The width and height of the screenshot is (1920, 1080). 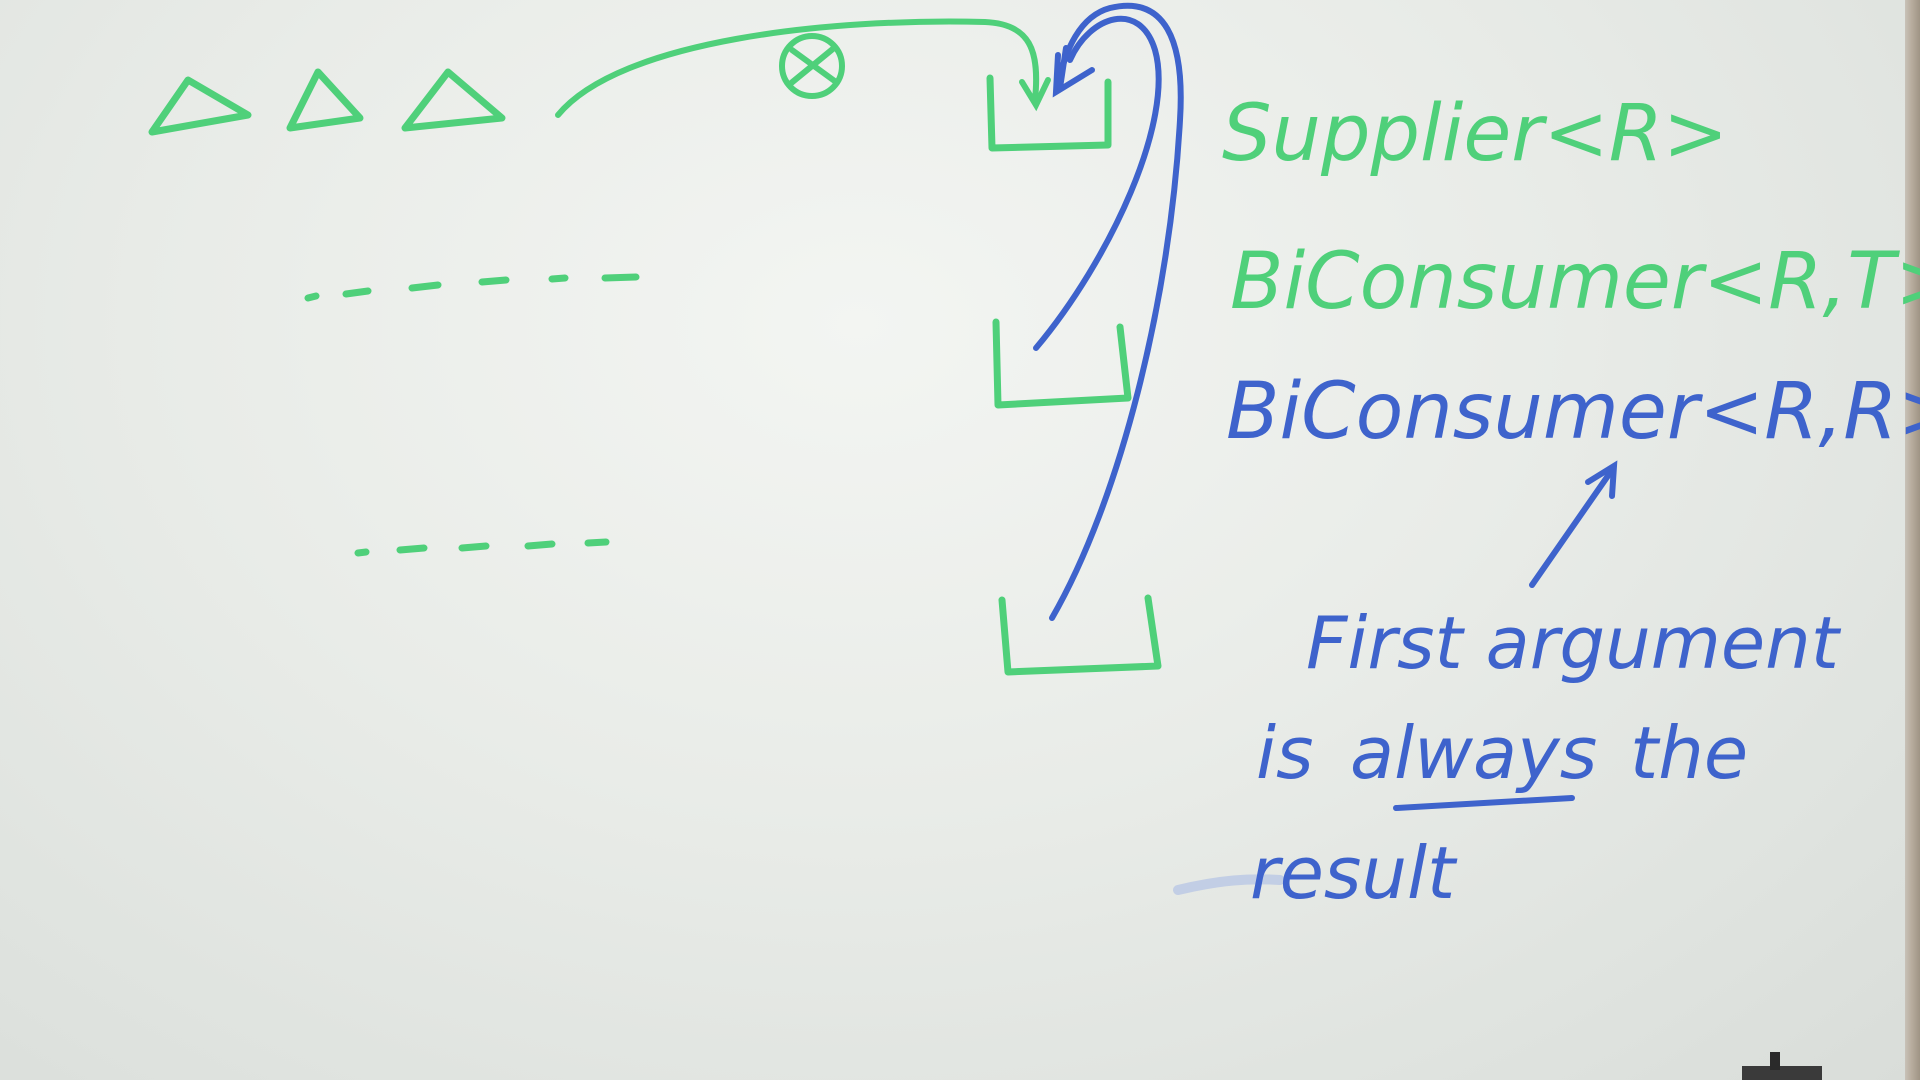 I want to click on note-line-2: is always the, so click(x=1502, y=753).